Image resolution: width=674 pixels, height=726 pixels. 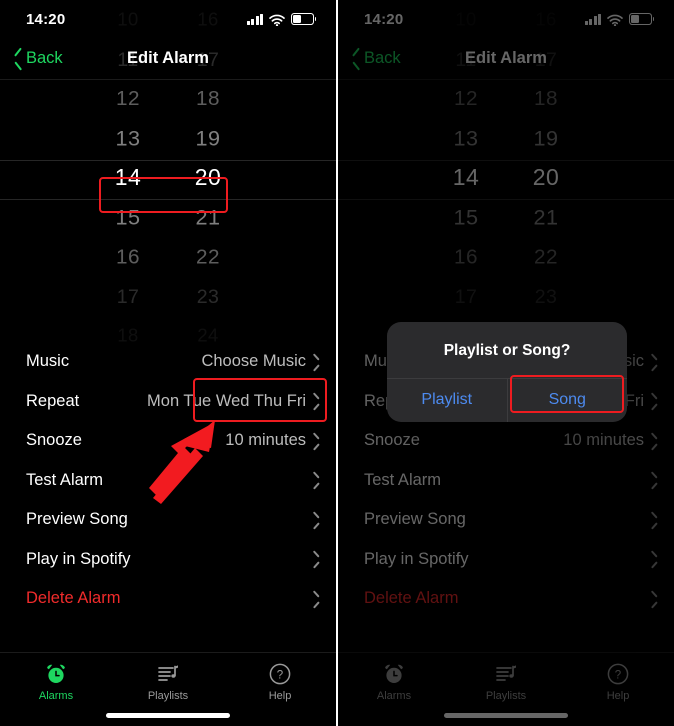 I want to click on playlist-or-song-dialog: Playlist or Song? Playlist Song, so click(x=507, y=372).